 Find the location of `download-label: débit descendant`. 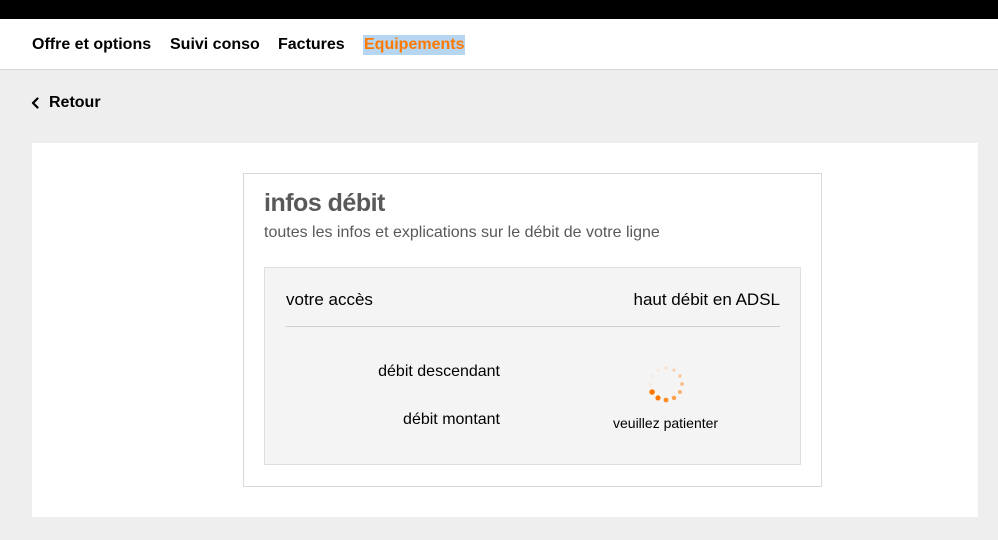

download-label: débit descendant is located at coordinates (439, 371).